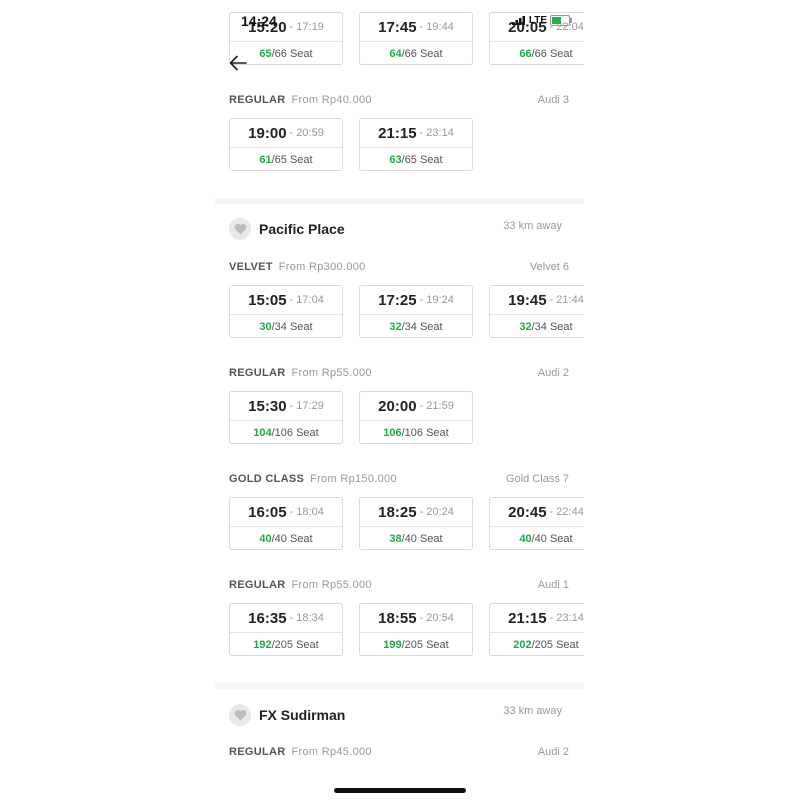  Describe the element at coordinates (553, 100) in the screenshot. I see `audi-label: Audi 3` at that location.